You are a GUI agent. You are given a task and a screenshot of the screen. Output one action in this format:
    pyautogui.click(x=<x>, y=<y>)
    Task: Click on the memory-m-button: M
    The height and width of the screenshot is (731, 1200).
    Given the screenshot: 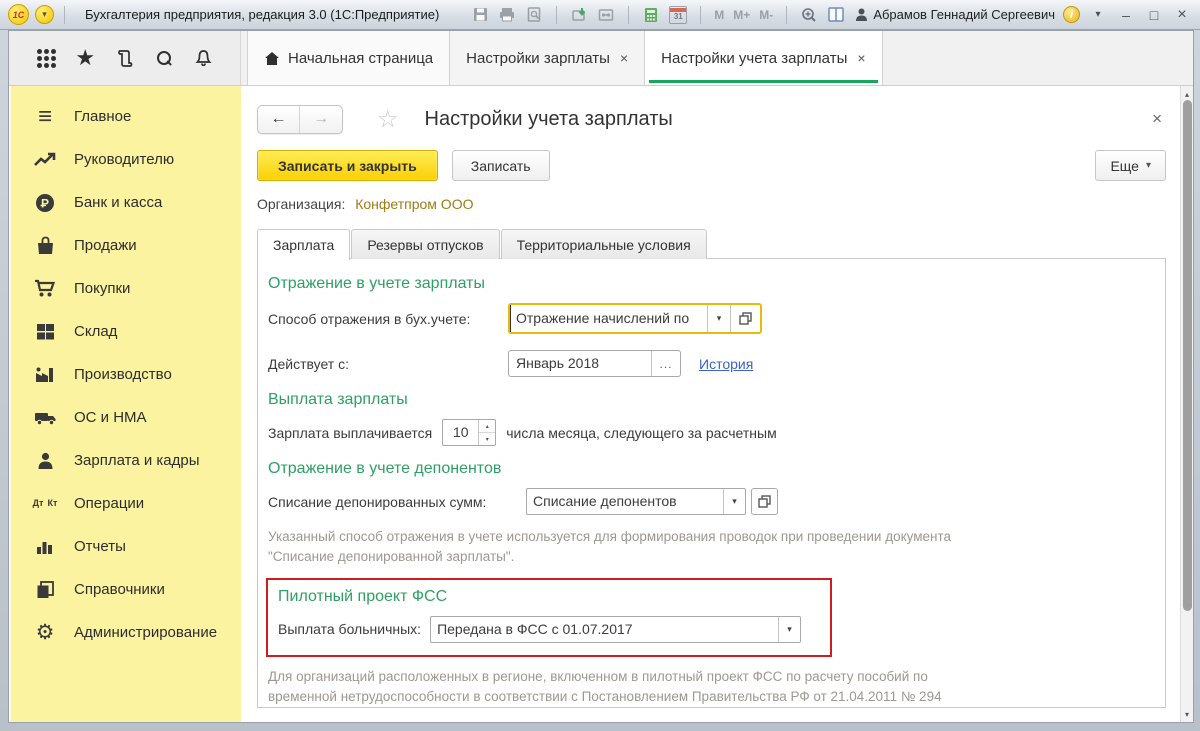 What is the action you would take?
    pyautogui.click(x=719, y=15)
    